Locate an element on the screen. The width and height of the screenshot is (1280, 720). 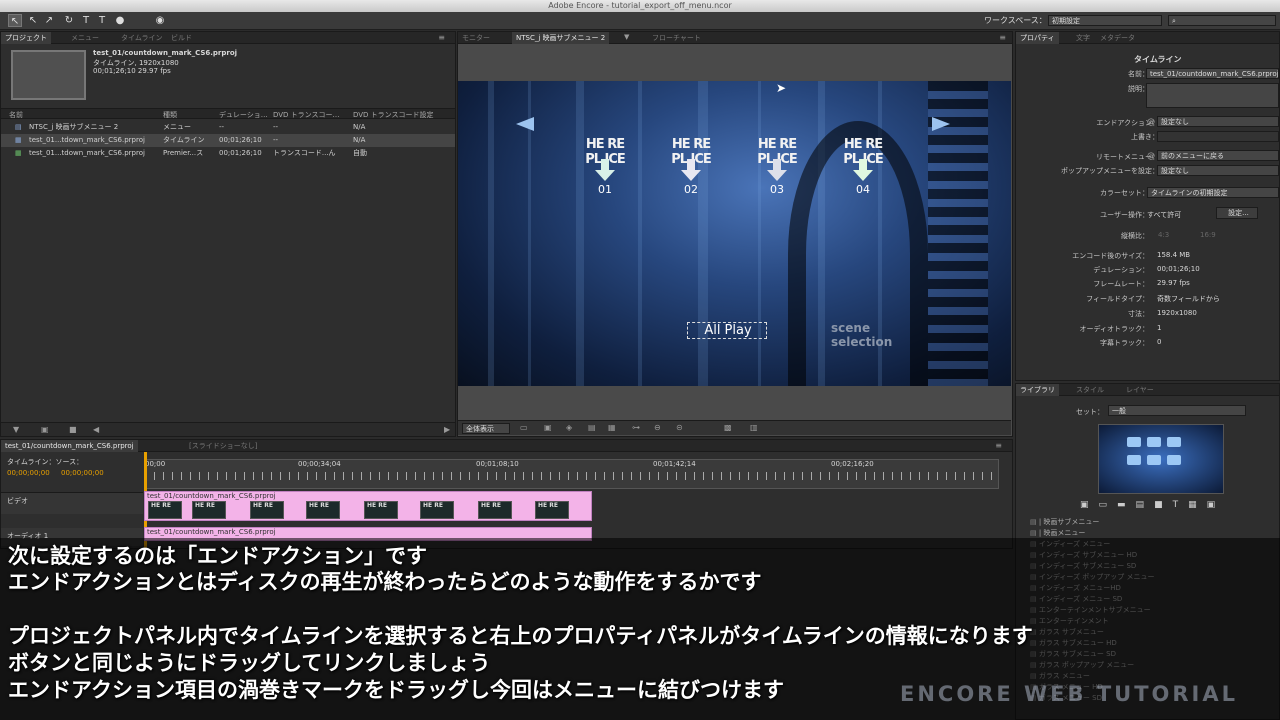
all-play-button: All Play is located at coordinates (727, 330).